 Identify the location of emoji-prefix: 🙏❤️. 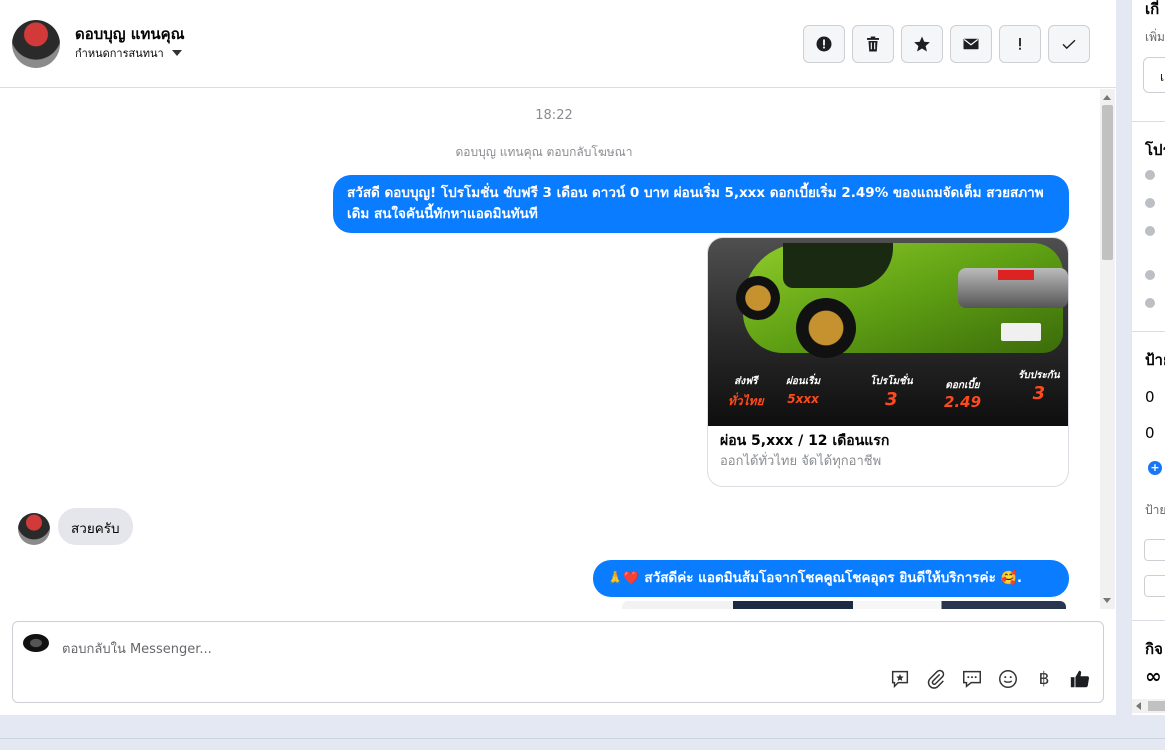
(623, 578).